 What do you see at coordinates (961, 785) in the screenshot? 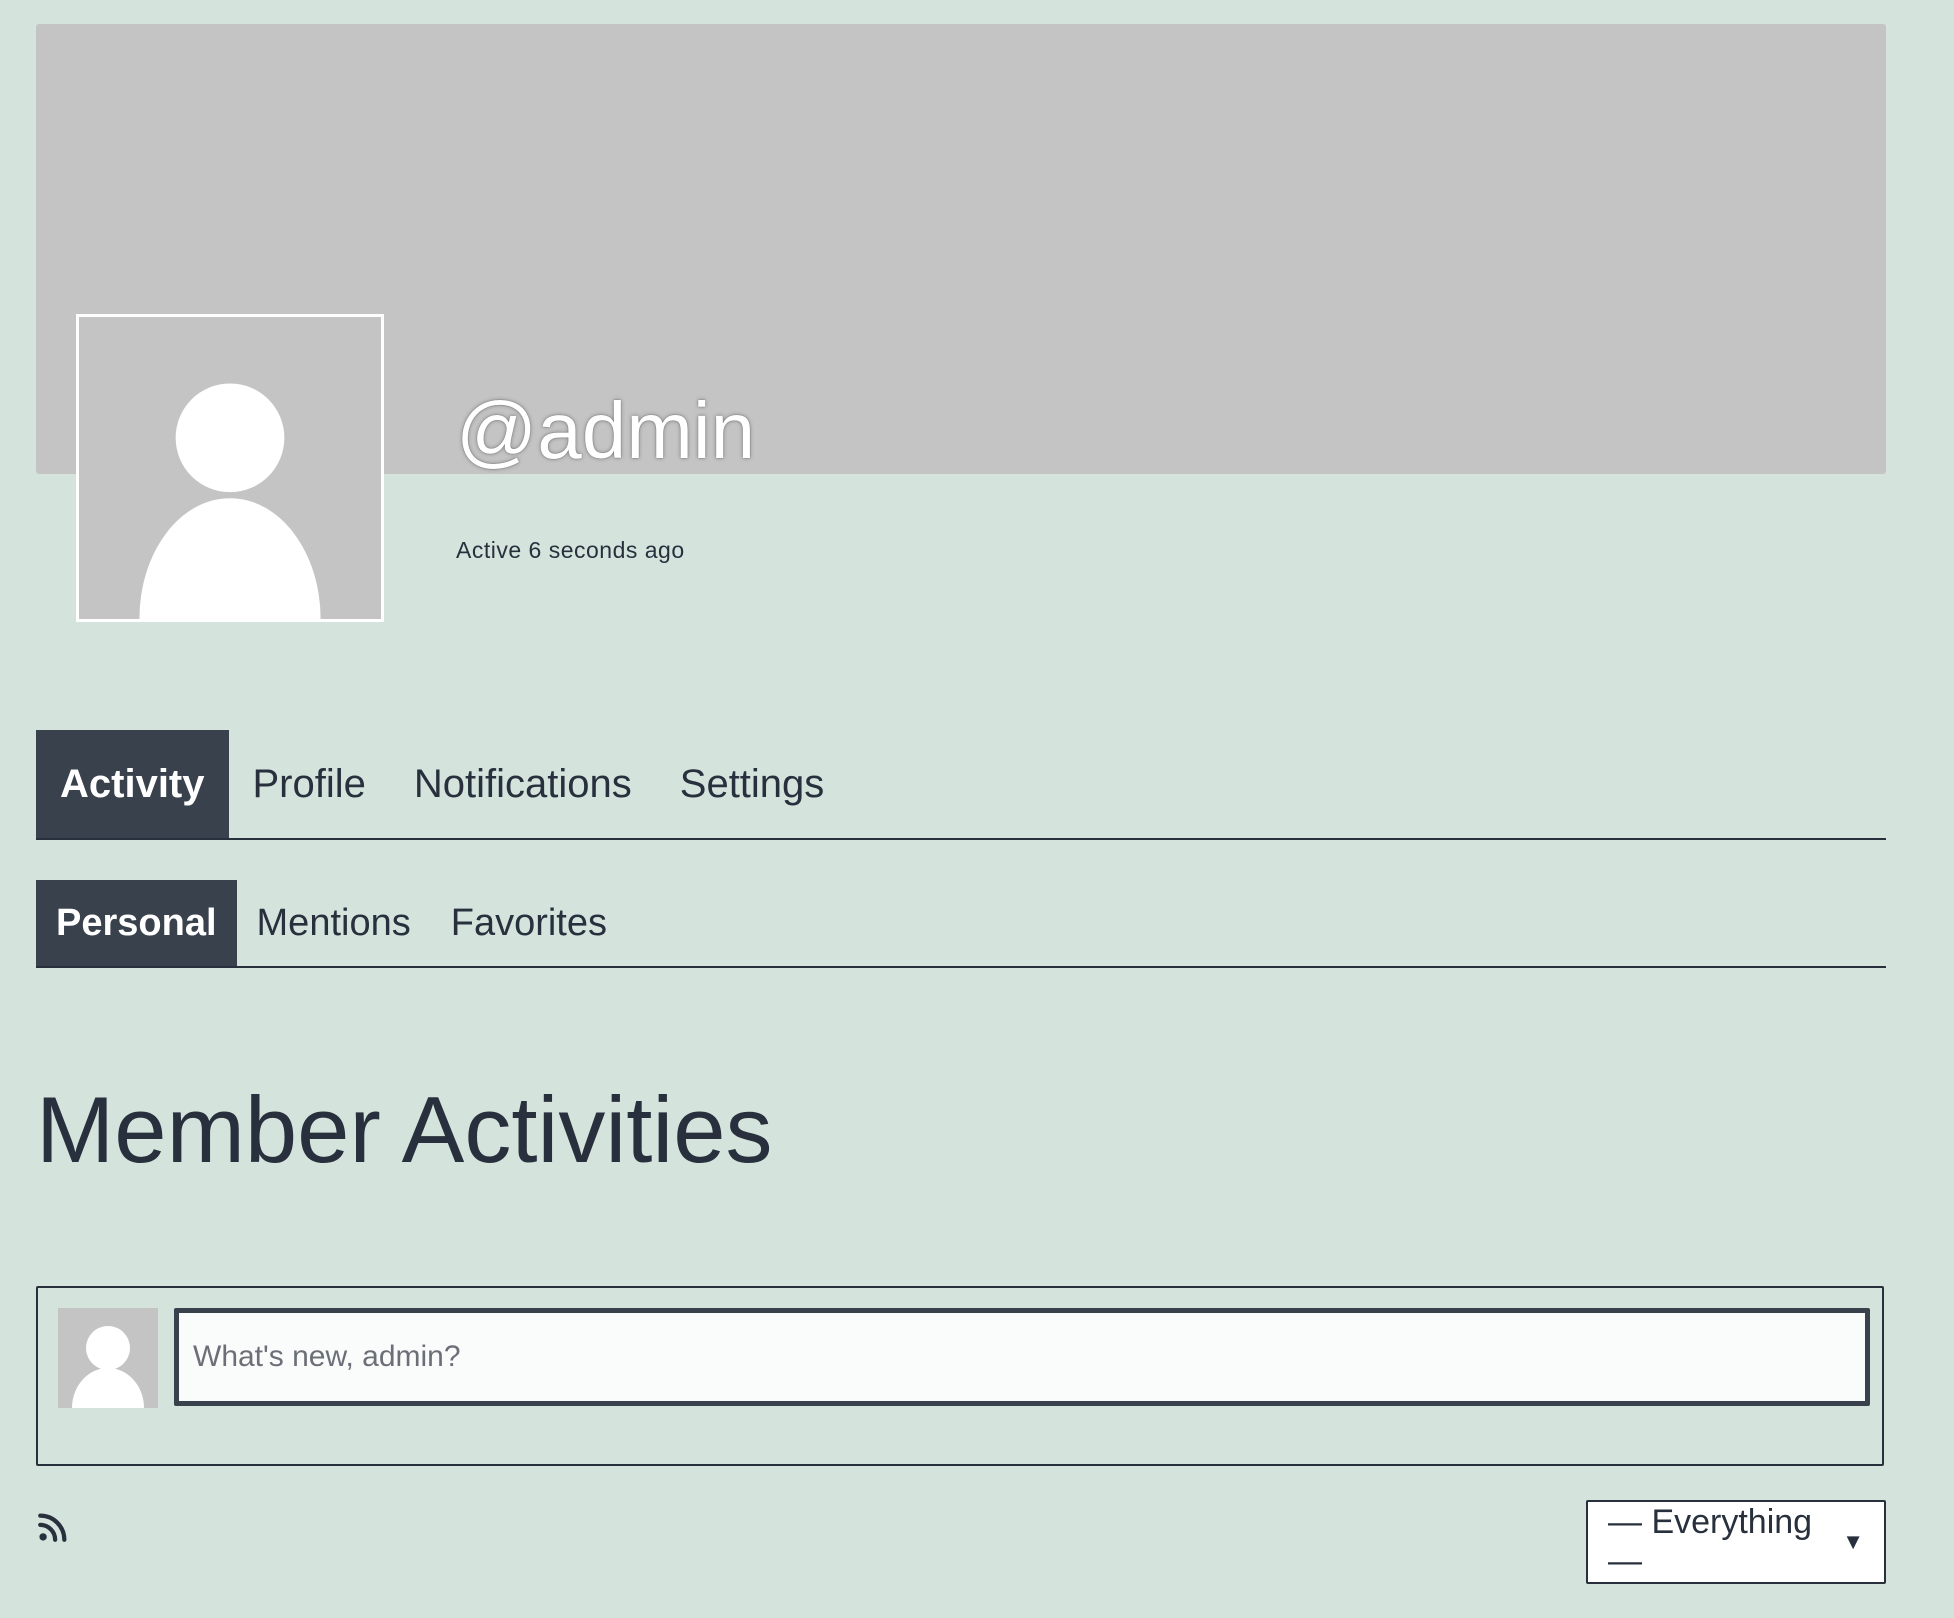
I see `profile-primary-nav: Activity Profile Notifications Settings` at bounding box center [961, 785].